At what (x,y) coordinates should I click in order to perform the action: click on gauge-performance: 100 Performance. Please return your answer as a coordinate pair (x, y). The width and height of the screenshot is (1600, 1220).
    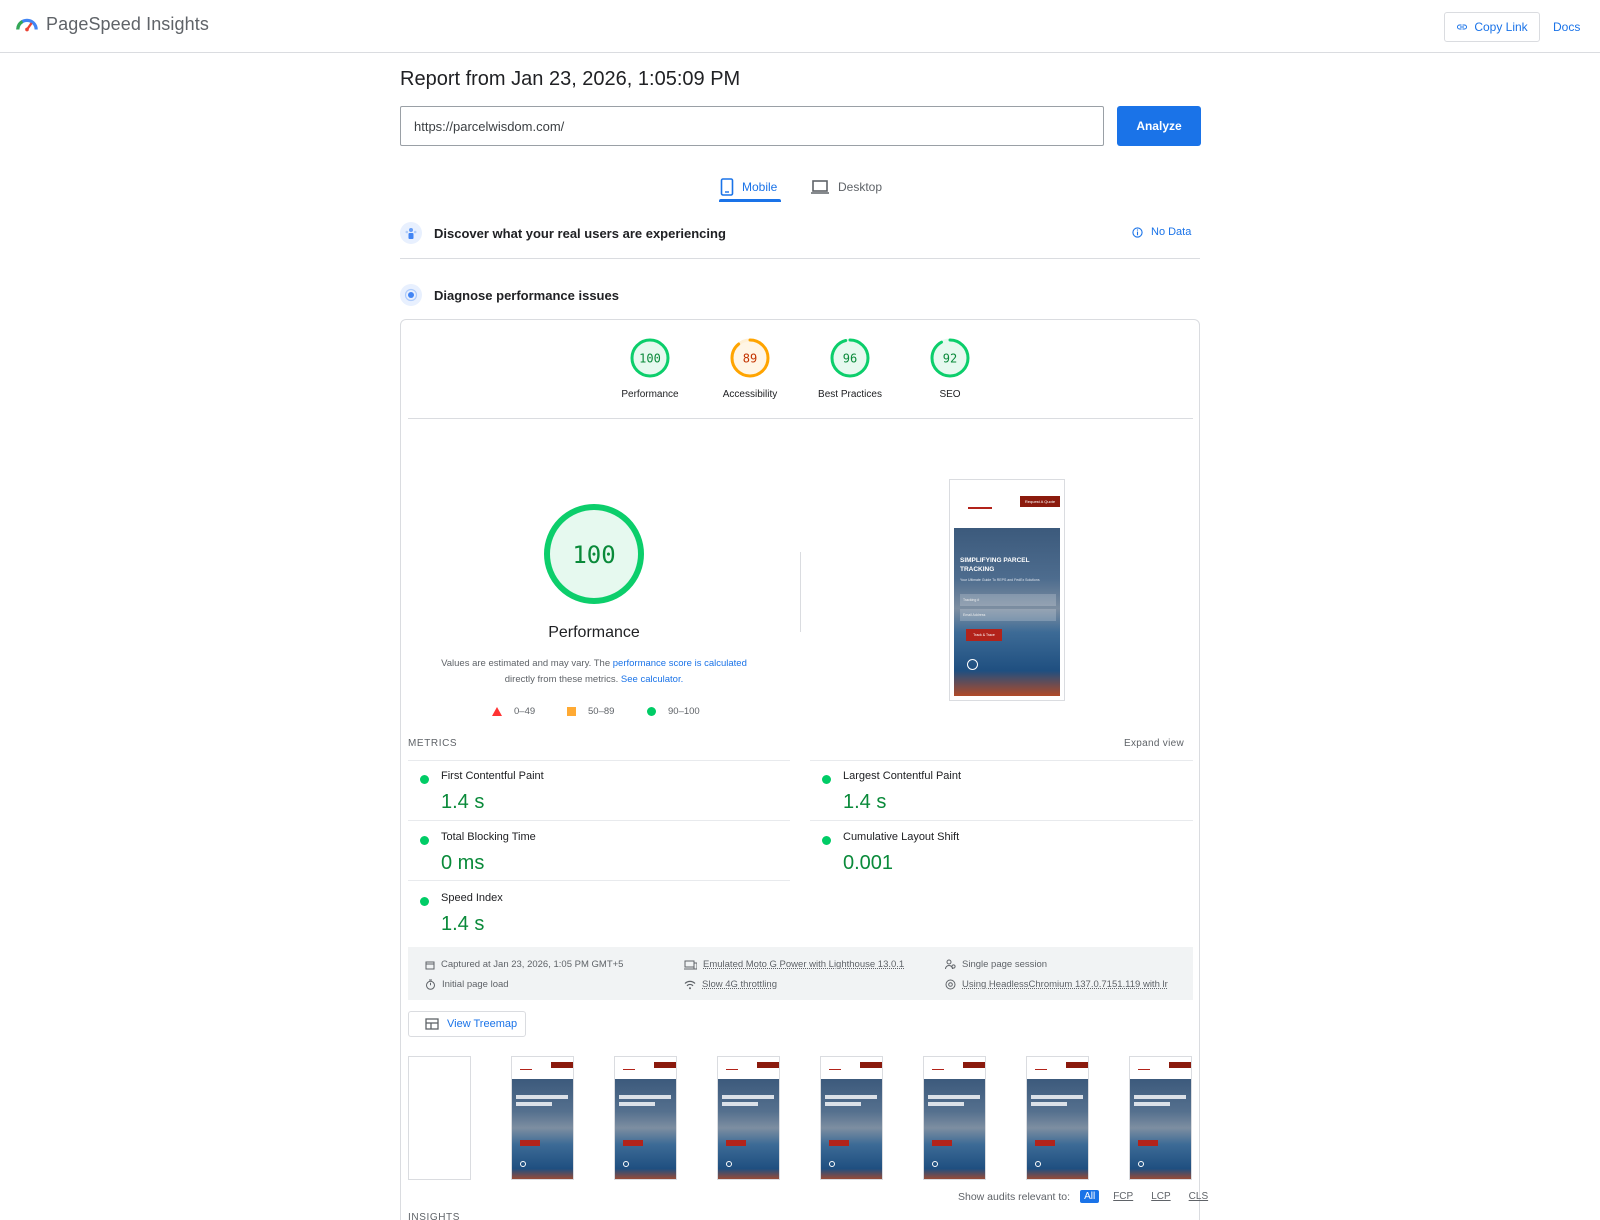
    Looking at the image, I should click on (650, 368).